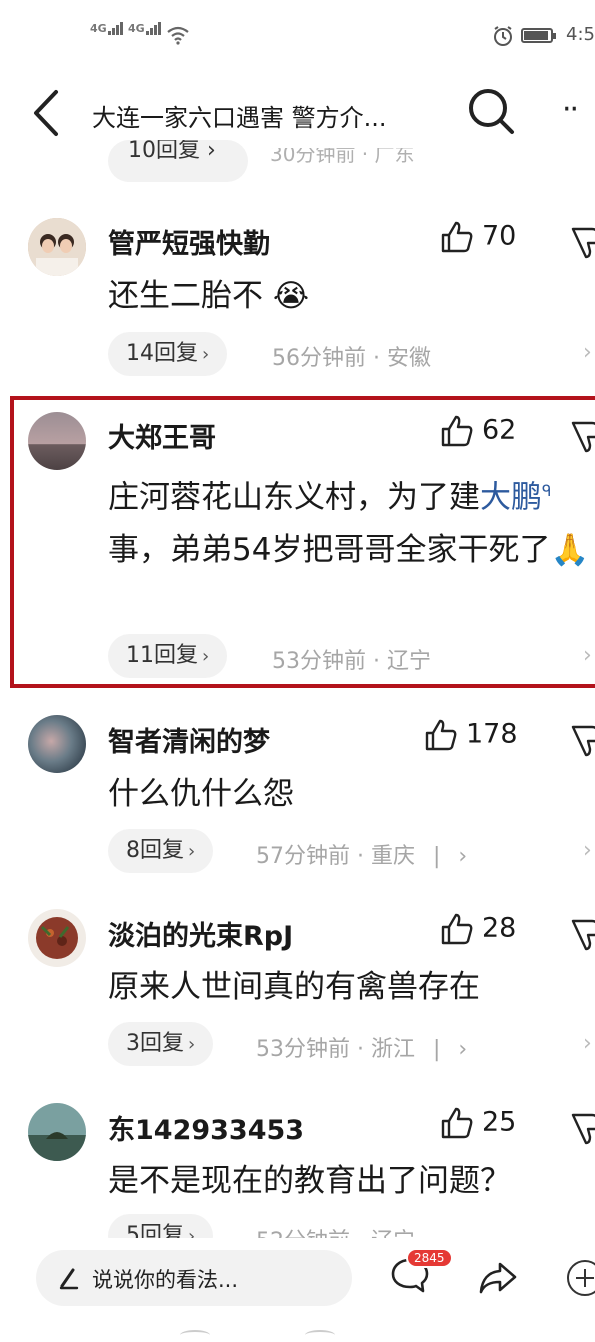  I want to click on reply-count-button: 3回复 ›, so click(161, 1044).